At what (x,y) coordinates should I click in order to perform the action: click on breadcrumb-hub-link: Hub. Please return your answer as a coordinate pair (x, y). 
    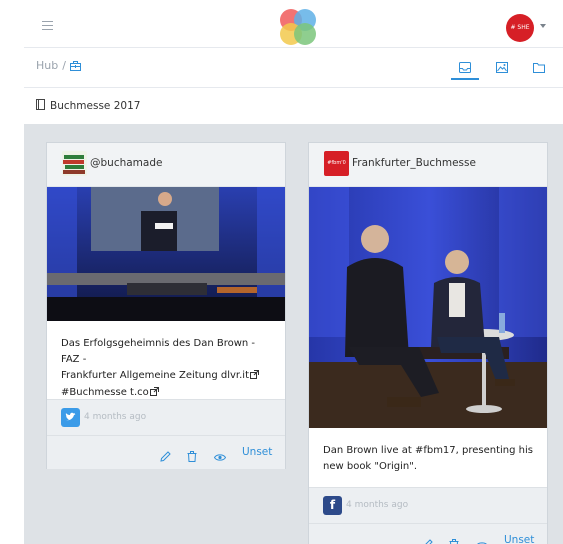
    Looking at the image, I should click on (47, 65).